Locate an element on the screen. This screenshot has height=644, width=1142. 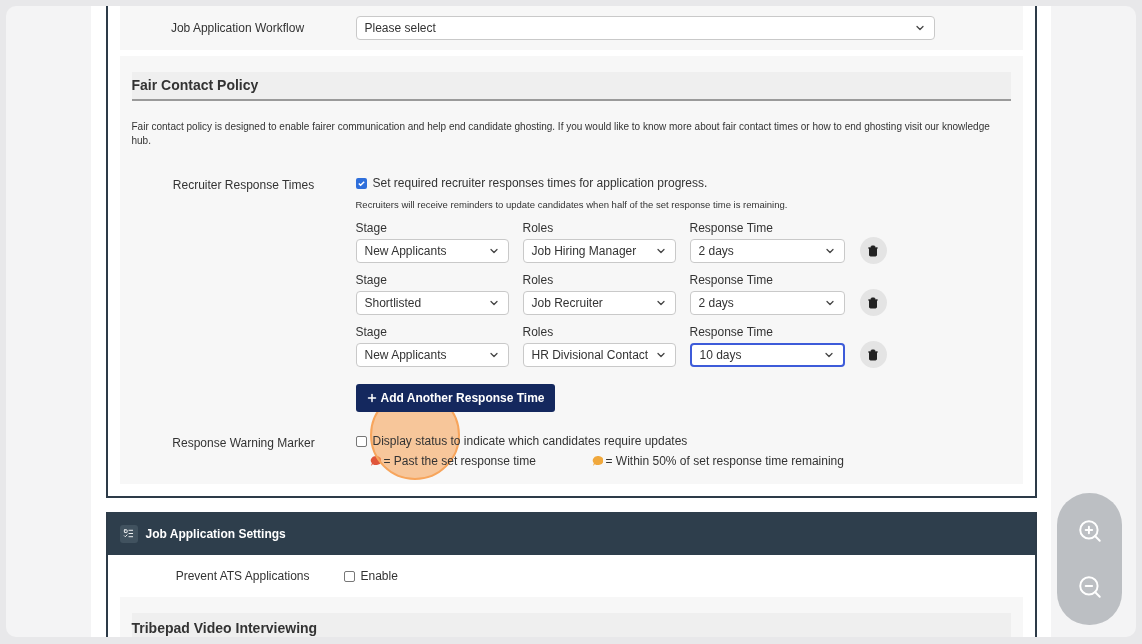
dropdown: Shortlisted is located at coordinates (432, 302).